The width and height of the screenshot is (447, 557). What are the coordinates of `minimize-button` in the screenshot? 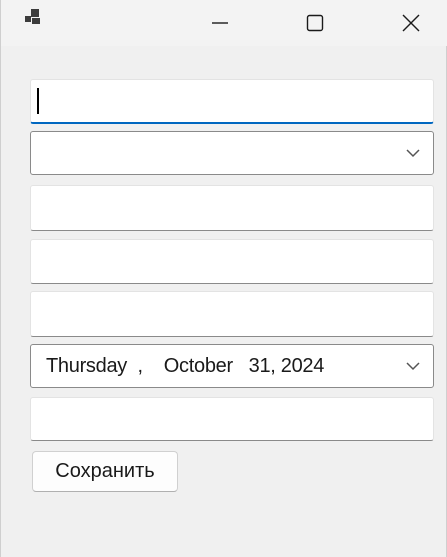 It's located at (220, 23).